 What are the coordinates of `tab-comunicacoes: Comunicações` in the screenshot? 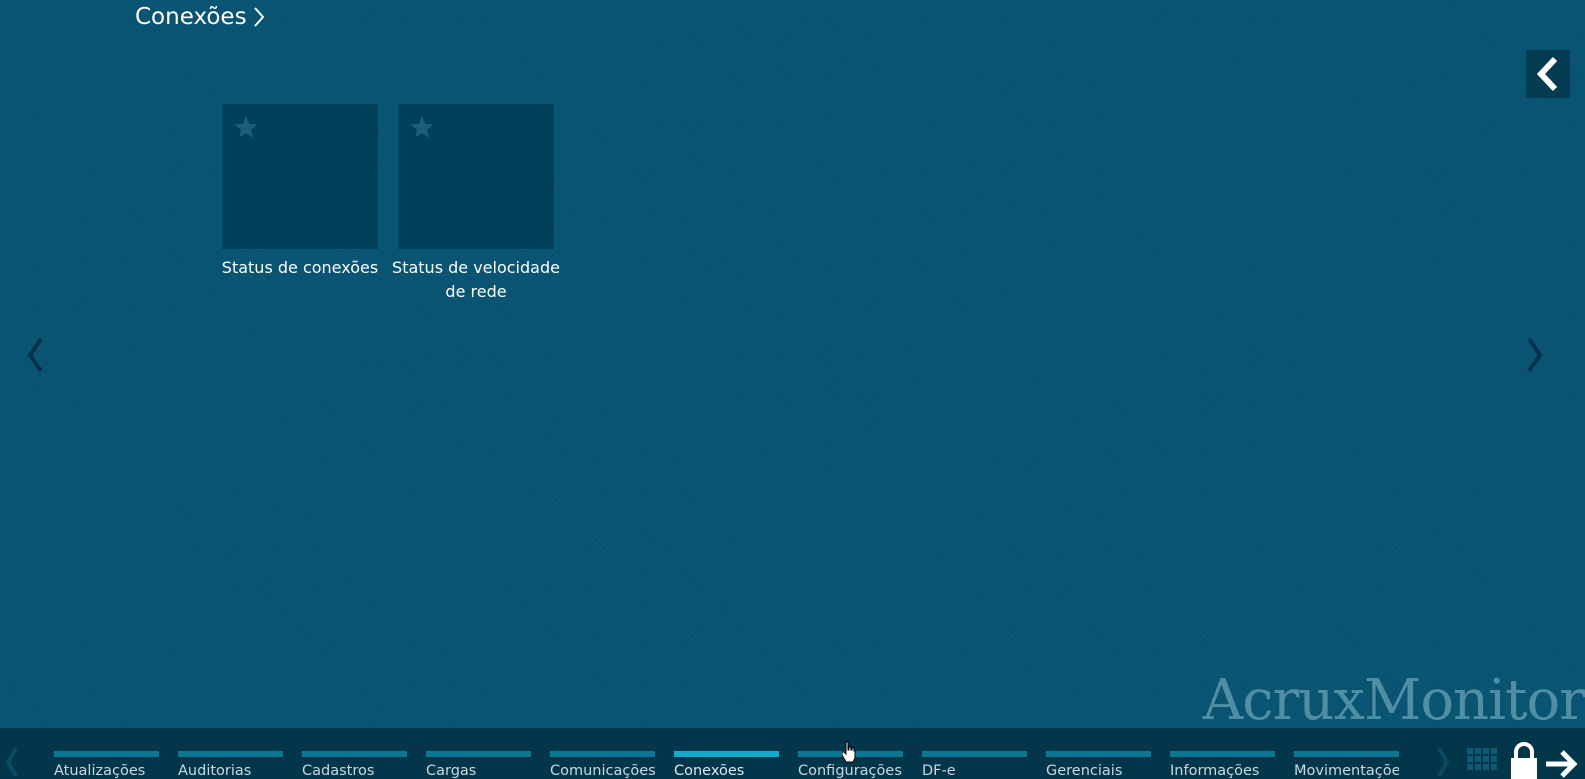 It's located at (602, 765).